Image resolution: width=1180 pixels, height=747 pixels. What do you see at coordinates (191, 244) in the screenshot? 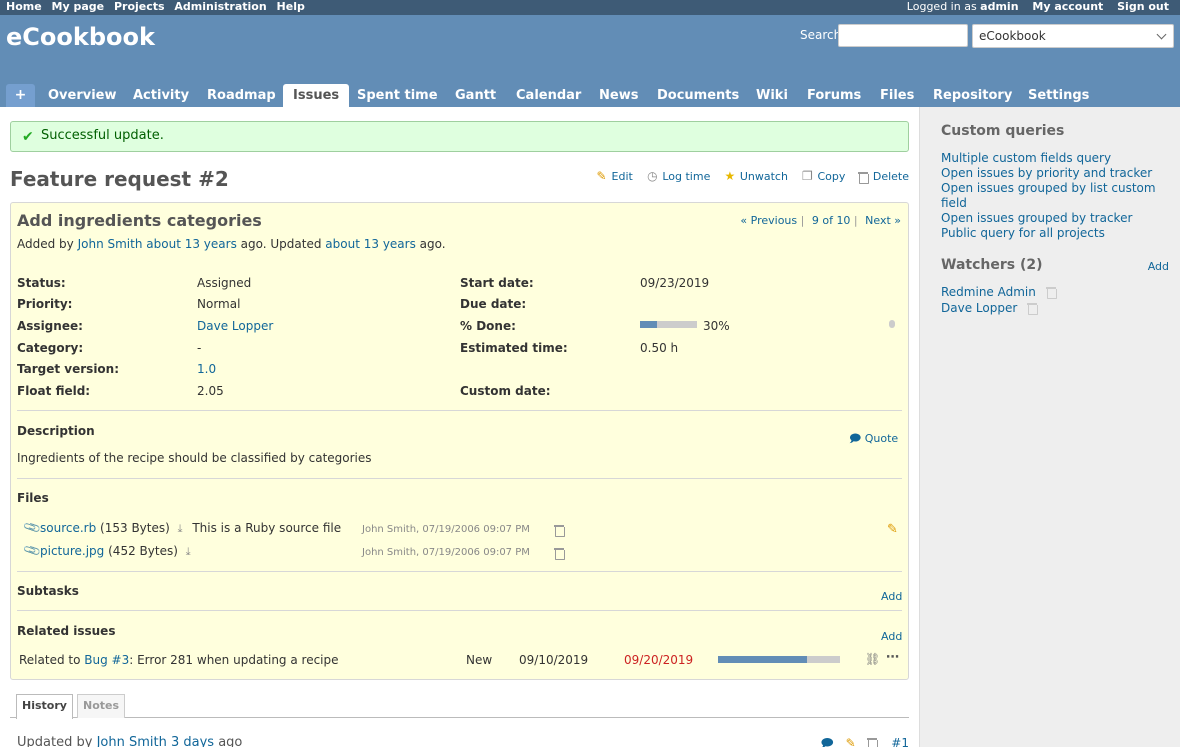
I see `added-ago-link: about 13 years` at bounding box center [191, 244].